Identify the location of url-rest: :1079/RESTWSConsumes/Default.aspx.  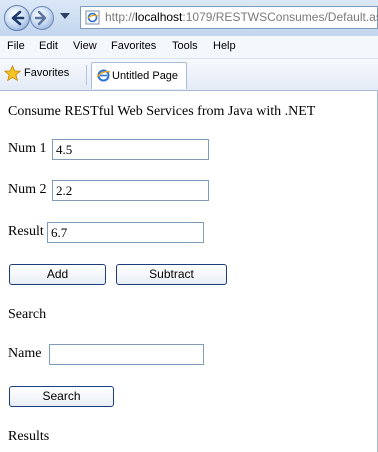
(280, 17).